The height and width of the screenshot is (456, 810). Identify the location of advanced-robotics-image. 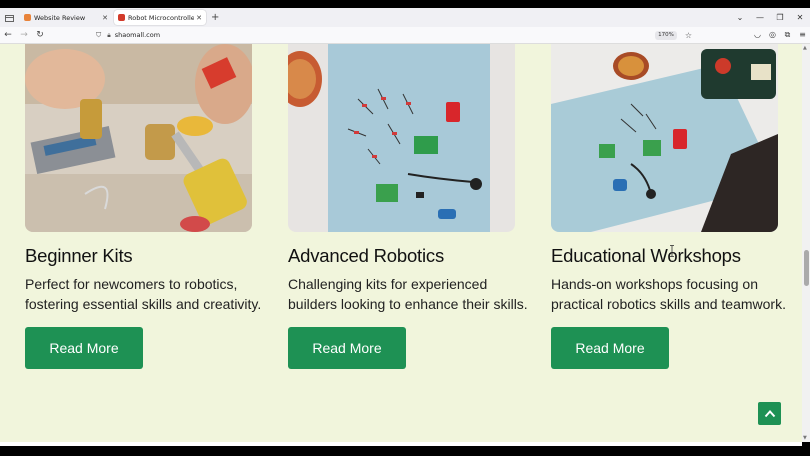
(401, 138).